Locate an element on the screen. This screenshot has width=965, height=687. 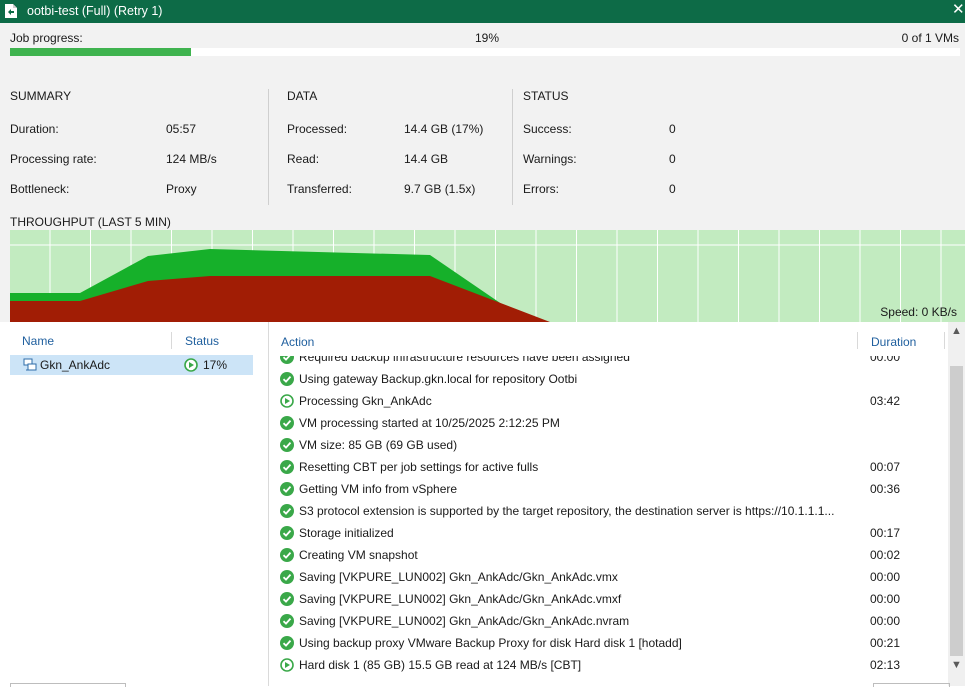
summary-heading: SUMMARY is located at coordinates (41, 96).